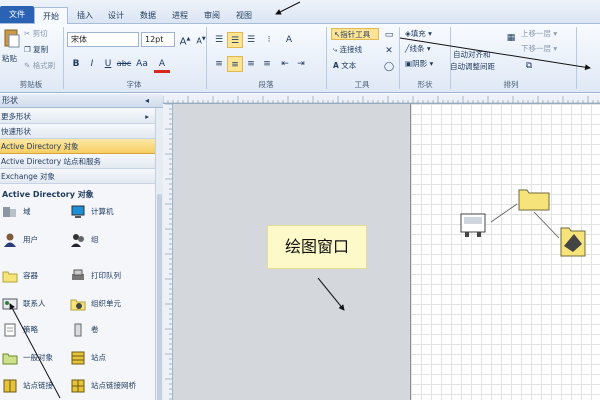  What do you see at coordinates (288, 8) in the screenshot?
I see `arrow-to-title` at bounding box center [288, 8].